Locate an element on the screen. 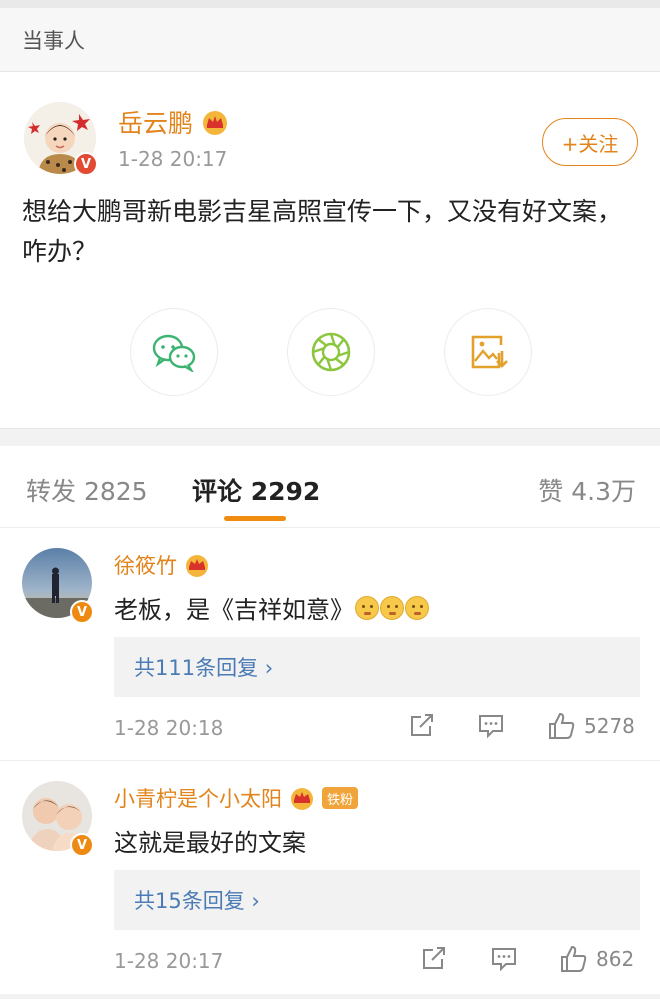 The height and width of the screenshot is (999, 660). save-image-icon is located at coordinates (489, 352).